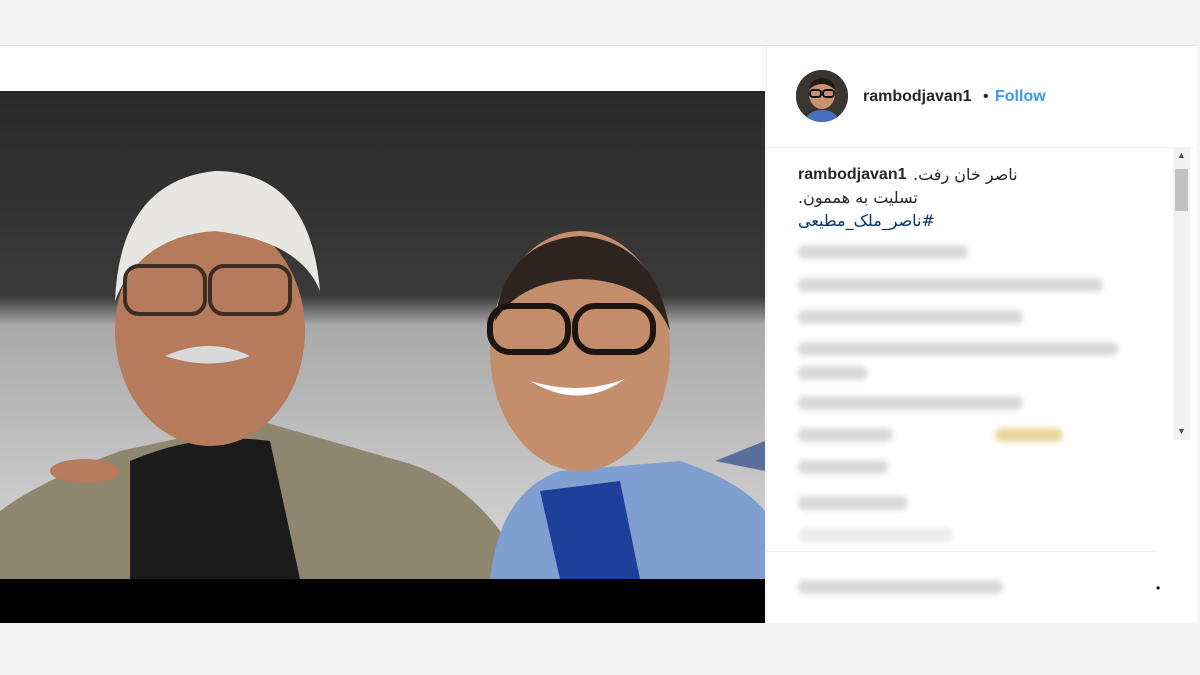  Describe the element at coordinates (917, 97) in the screenshot. I see `username-link: rambodjavan1` at that location.